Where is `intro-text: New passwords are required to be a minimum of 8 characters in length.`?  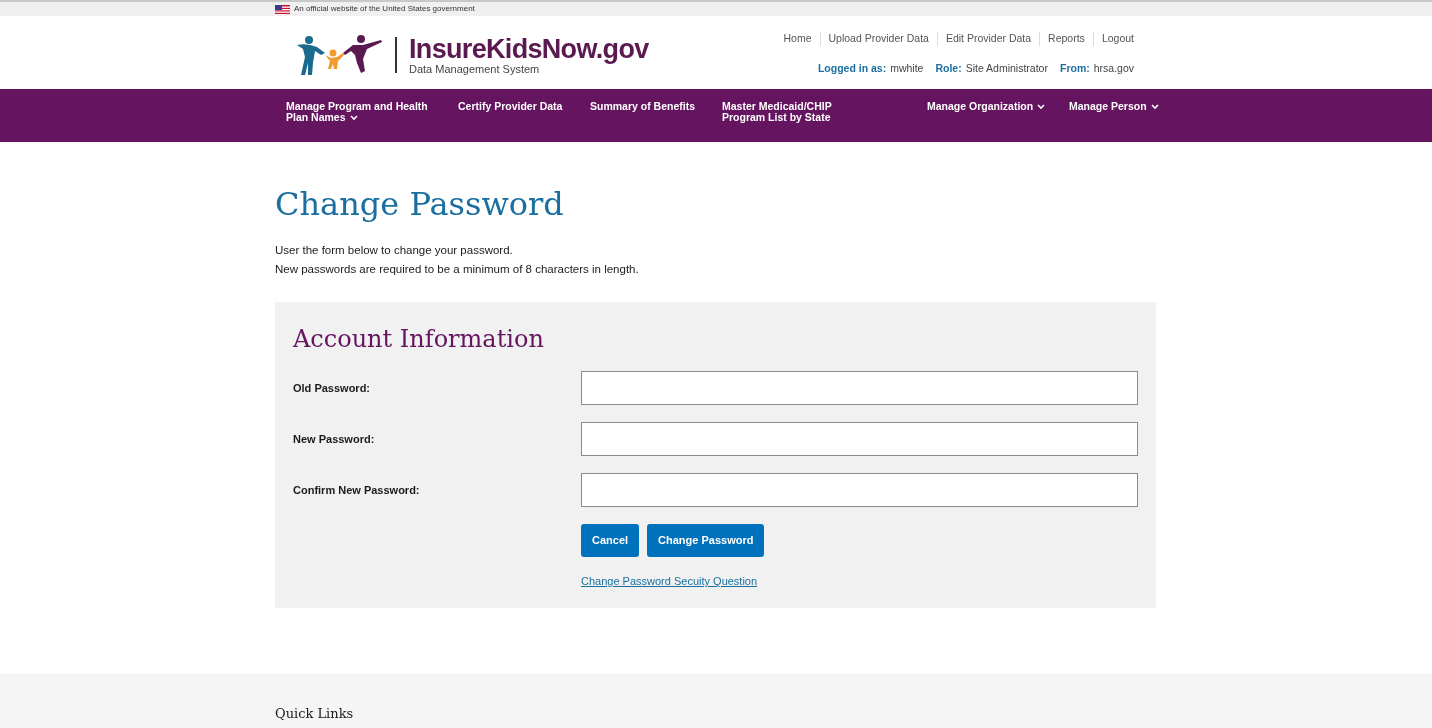
intro-text: New passwords are required to be a minimum of 8 characters in length. is located at coordinates (457, 269).